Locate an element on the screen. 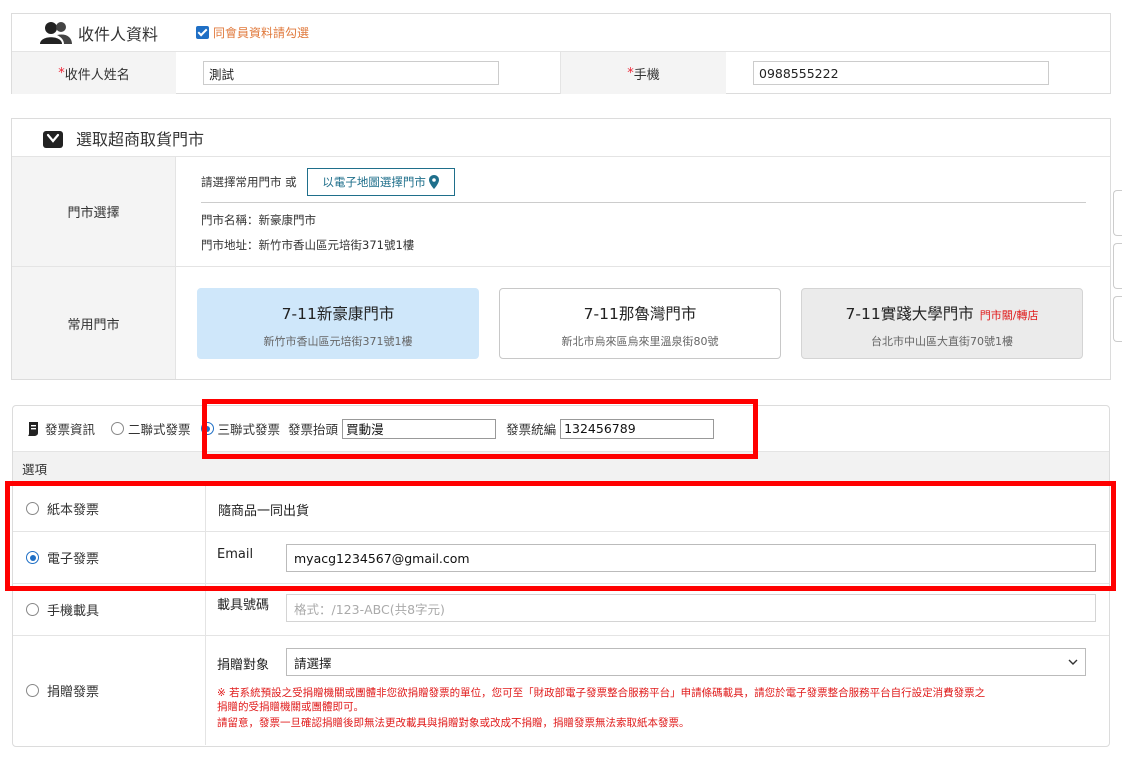 This screenshot has width=1122, height=761. invoice-header: 發票資訊 二聯式發票 三聯式發票 發票抬頭 買動漫 發票統編 132456789 is located at coordinates (561, 428).